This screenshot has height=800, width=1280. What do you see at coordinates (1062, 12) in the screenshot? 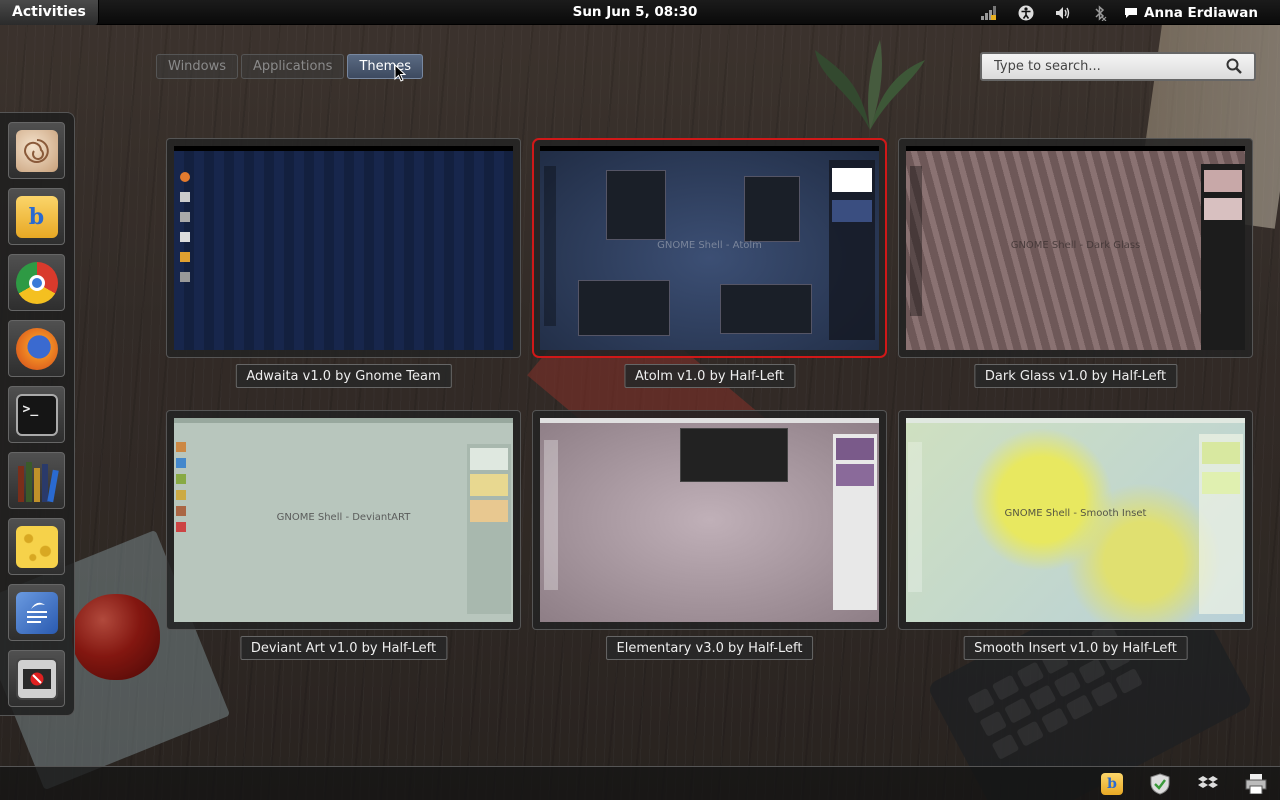
I see `volume-icon` at bounding box center [1062, 12].